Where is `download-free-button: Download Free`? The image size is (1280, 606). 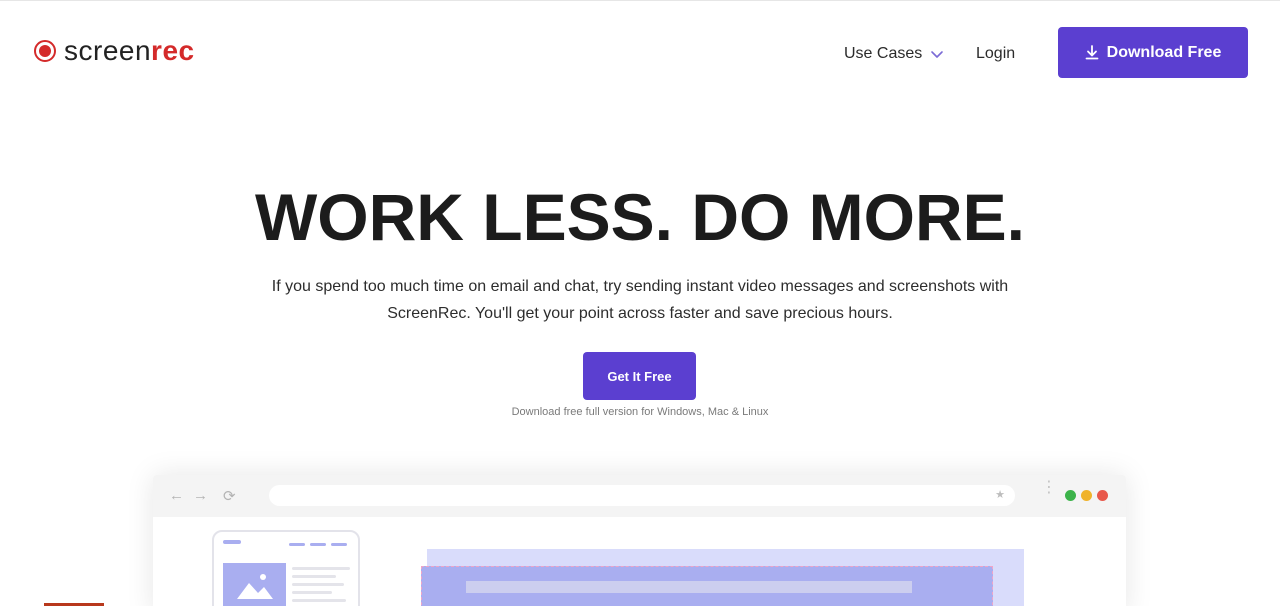 download-free-button: Download Free is located at coordinates (1153, 52).